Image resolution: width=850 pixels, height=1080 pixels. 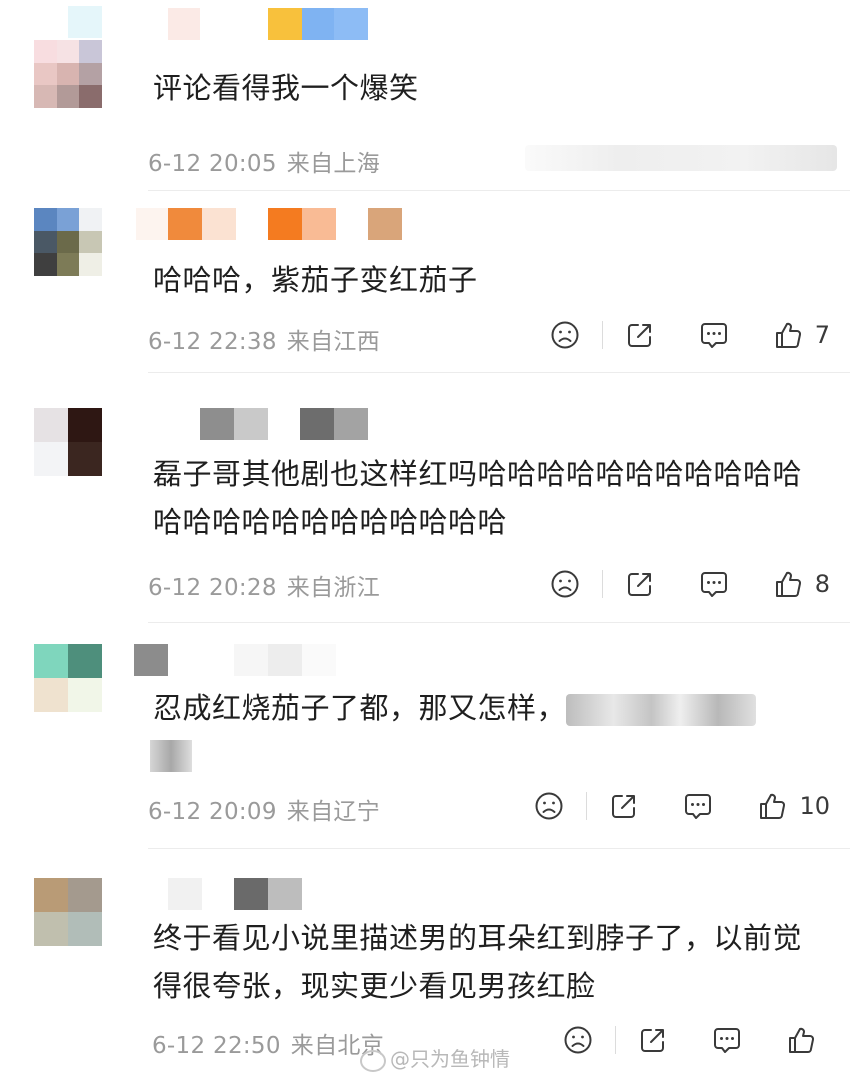 I want to click on comment-date: 6-12 22:38, so click(x=212, y=342).